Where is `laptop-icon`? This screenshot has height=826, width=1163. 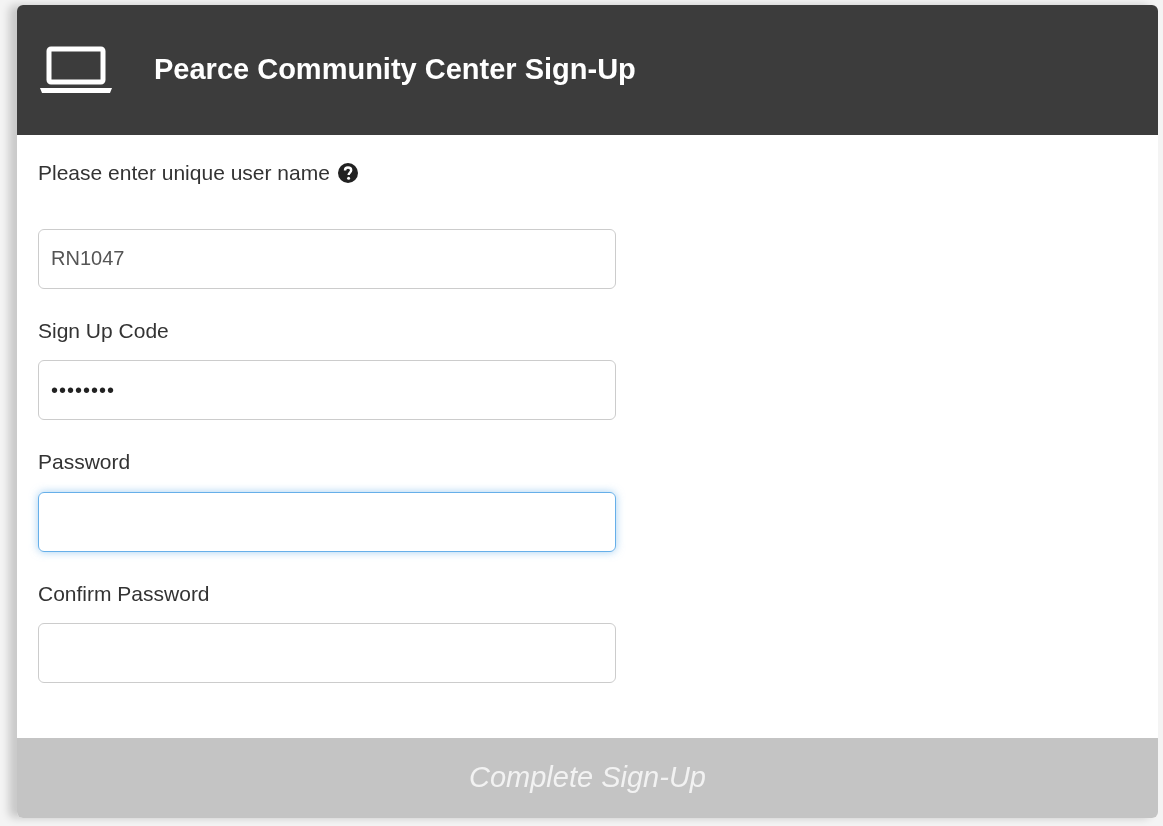 laptop-icon is located at coordinates (76, 70).